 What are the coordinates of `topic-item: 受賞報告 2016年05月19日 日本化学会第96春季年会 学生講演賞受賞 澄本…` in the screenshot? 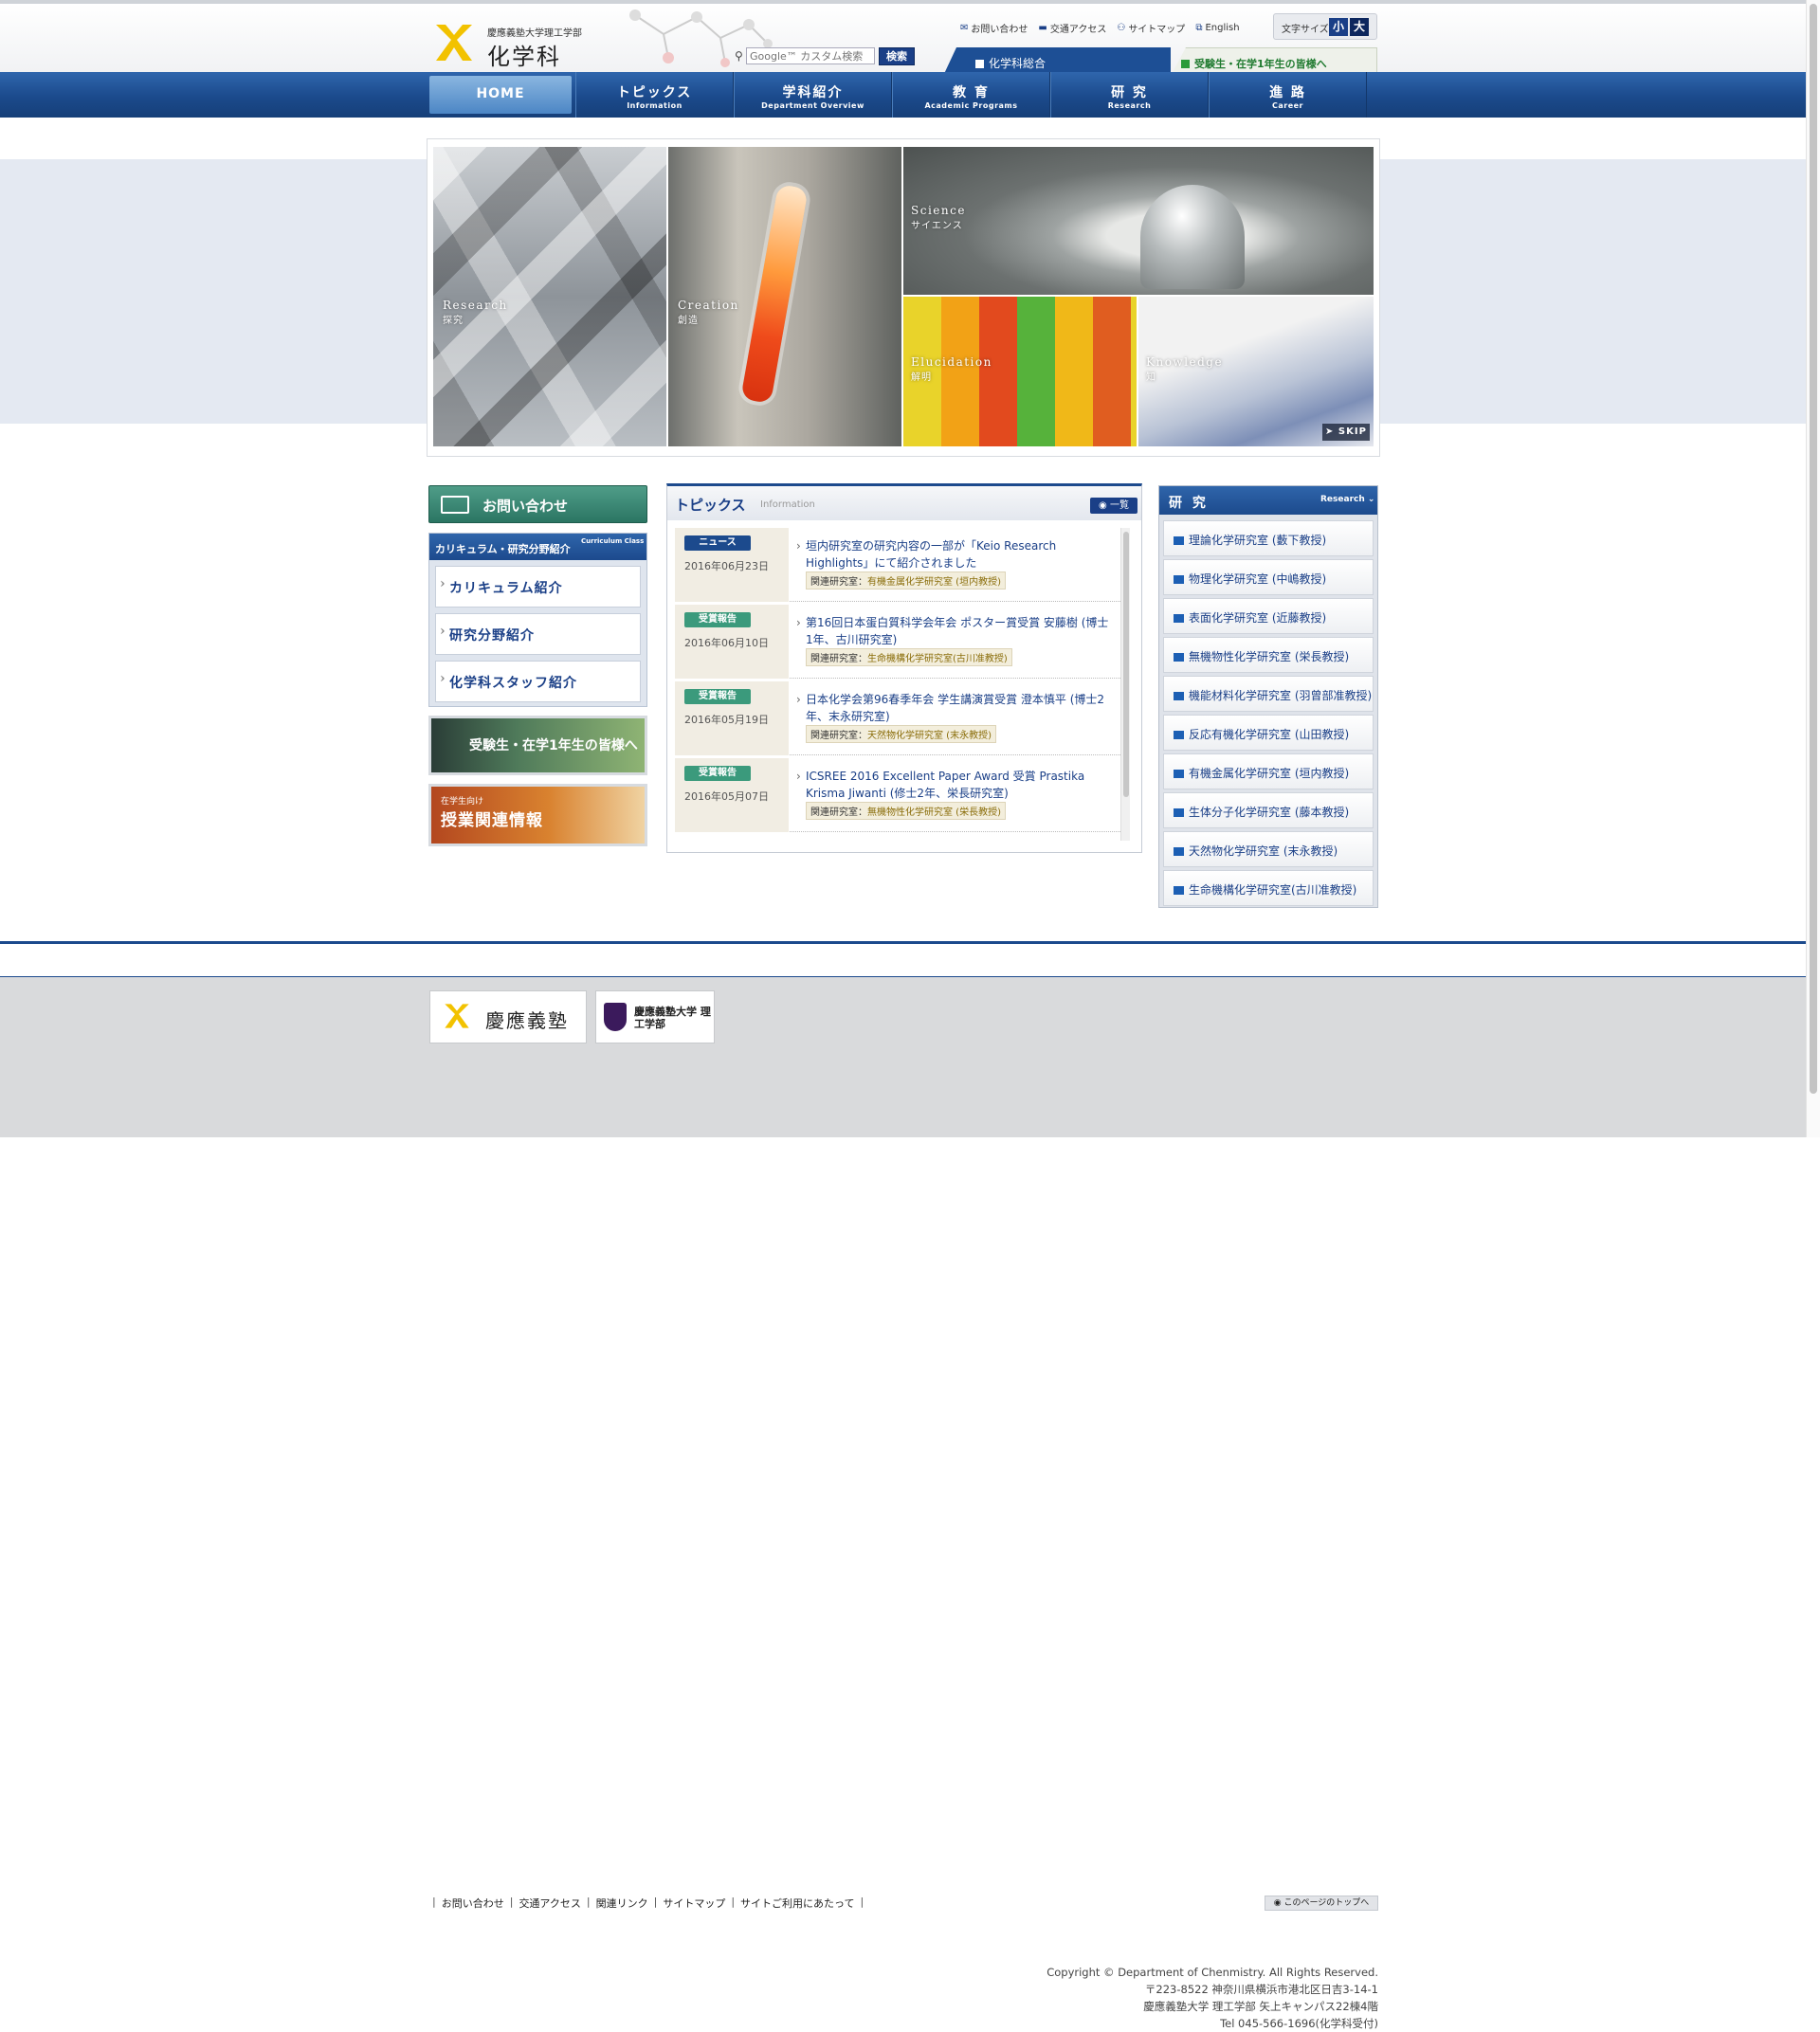 It's located at (898, 718).